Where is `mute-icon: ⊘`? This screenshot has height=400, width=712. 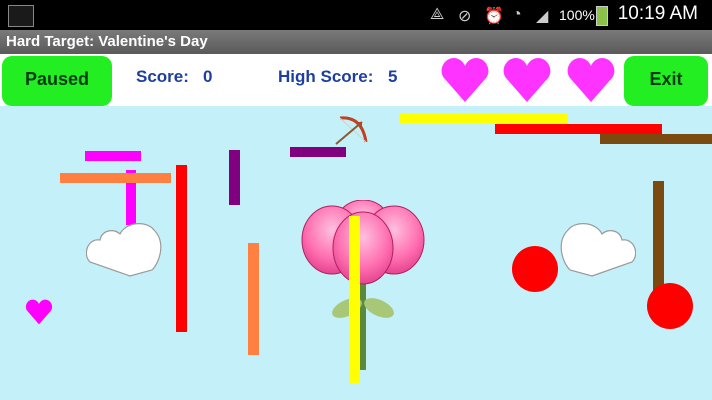 mute-icon: ⊘ is located at coordinates (465, 16).